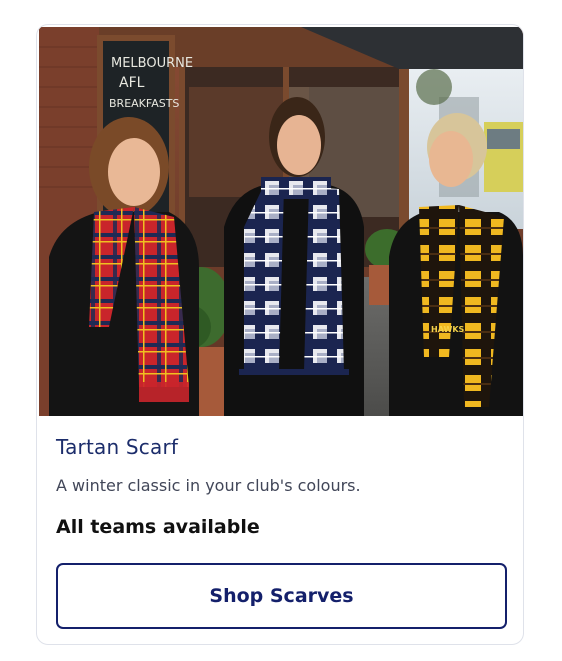  What do you see at coordinates (144, 103) in the screenshot?
I see `chalkboard-line-3: BREAKFASTS` at bounding box center [144, 103].